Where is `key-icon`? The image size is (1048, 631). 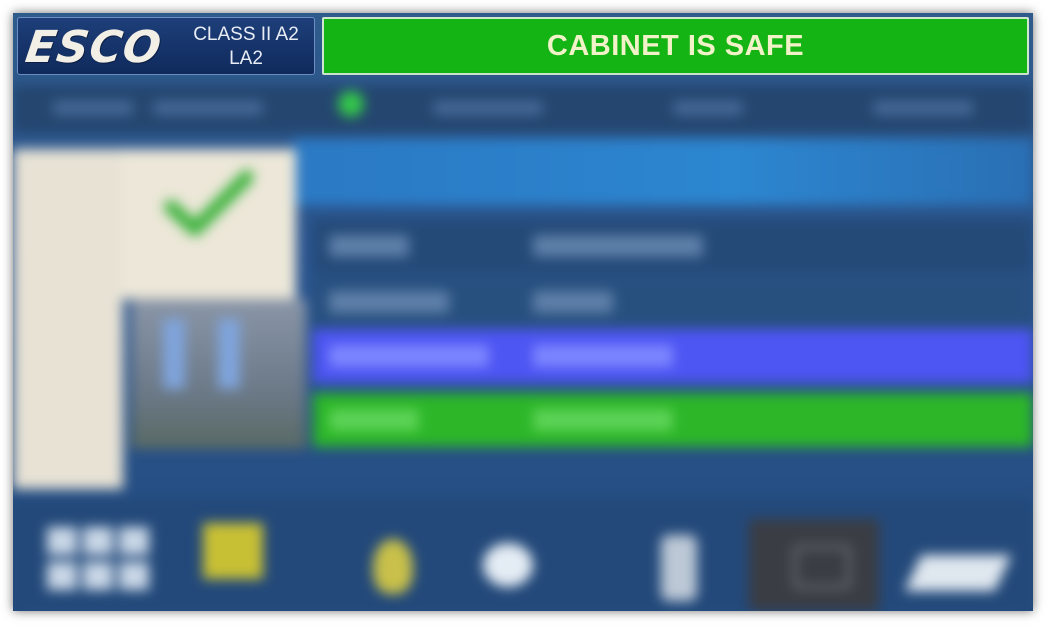
key-icon is located at coordinates (958, 573).